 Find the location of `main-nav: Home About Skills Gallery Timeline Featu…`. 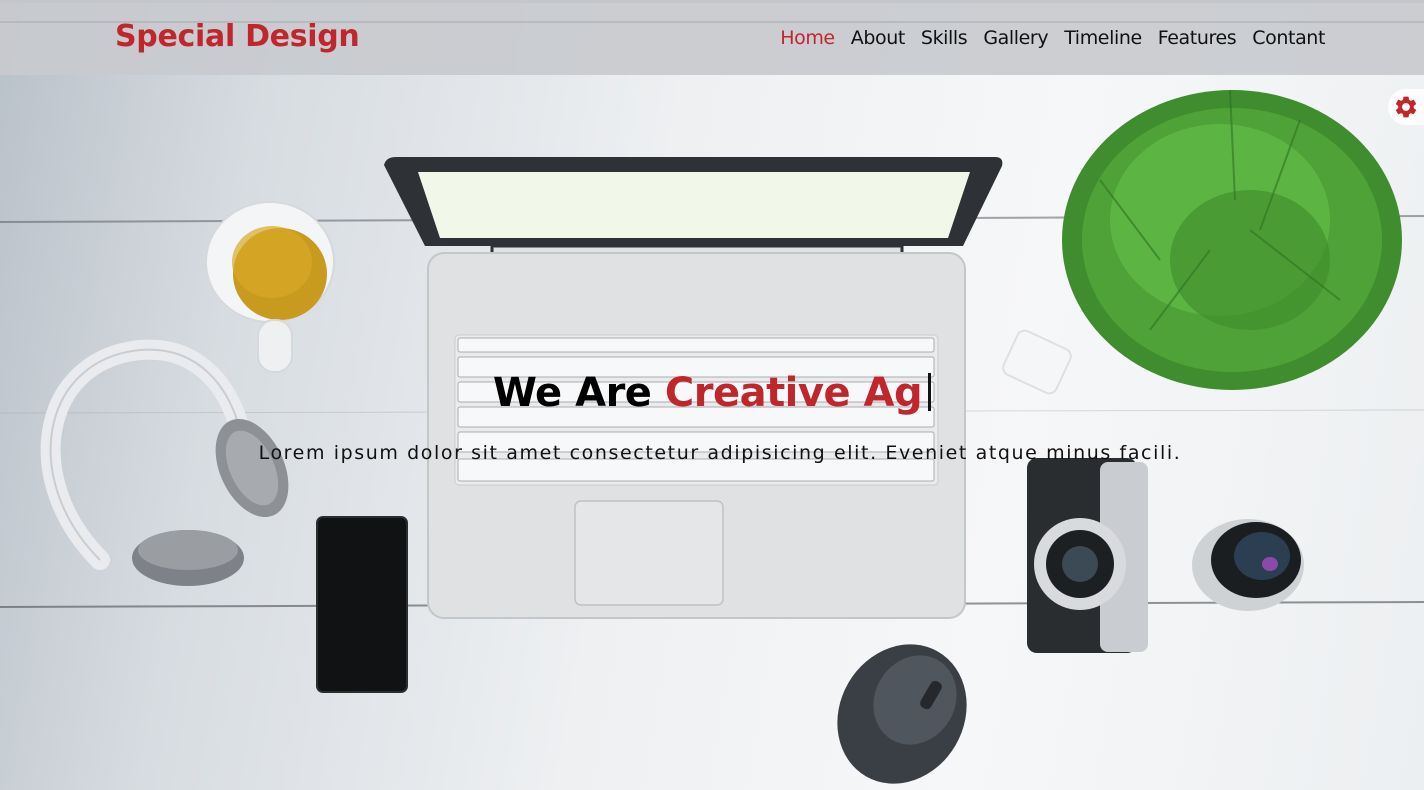

main-nav: Home About Skills Gallery Timeline Featu… is located at coordinates (1052, 38).